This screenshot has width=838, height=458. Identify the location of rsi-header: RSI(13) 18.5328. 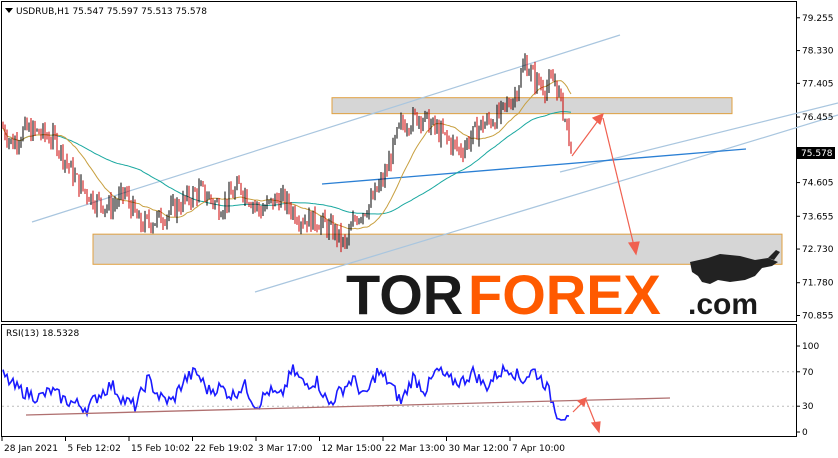
(42, 334).